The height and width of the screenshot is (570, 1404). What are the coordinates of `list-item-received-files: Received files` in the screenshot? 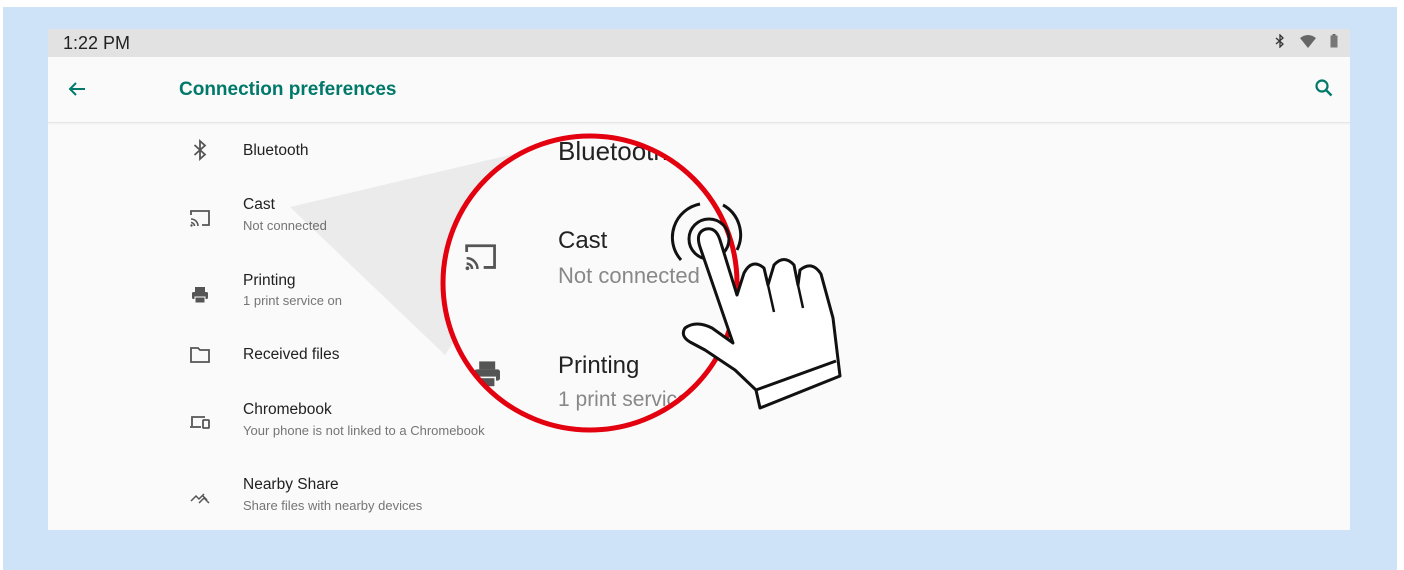 It's located at (699, 355).